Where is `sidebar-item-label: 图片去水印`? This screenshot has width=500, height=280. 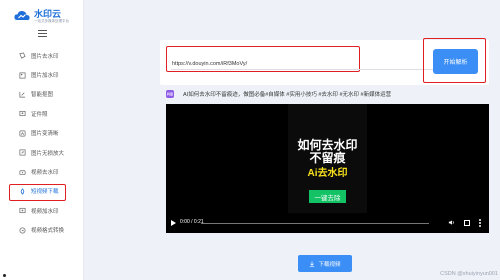
sidebar-item-label: 图片去水印 is located at coordinates (45, 56).